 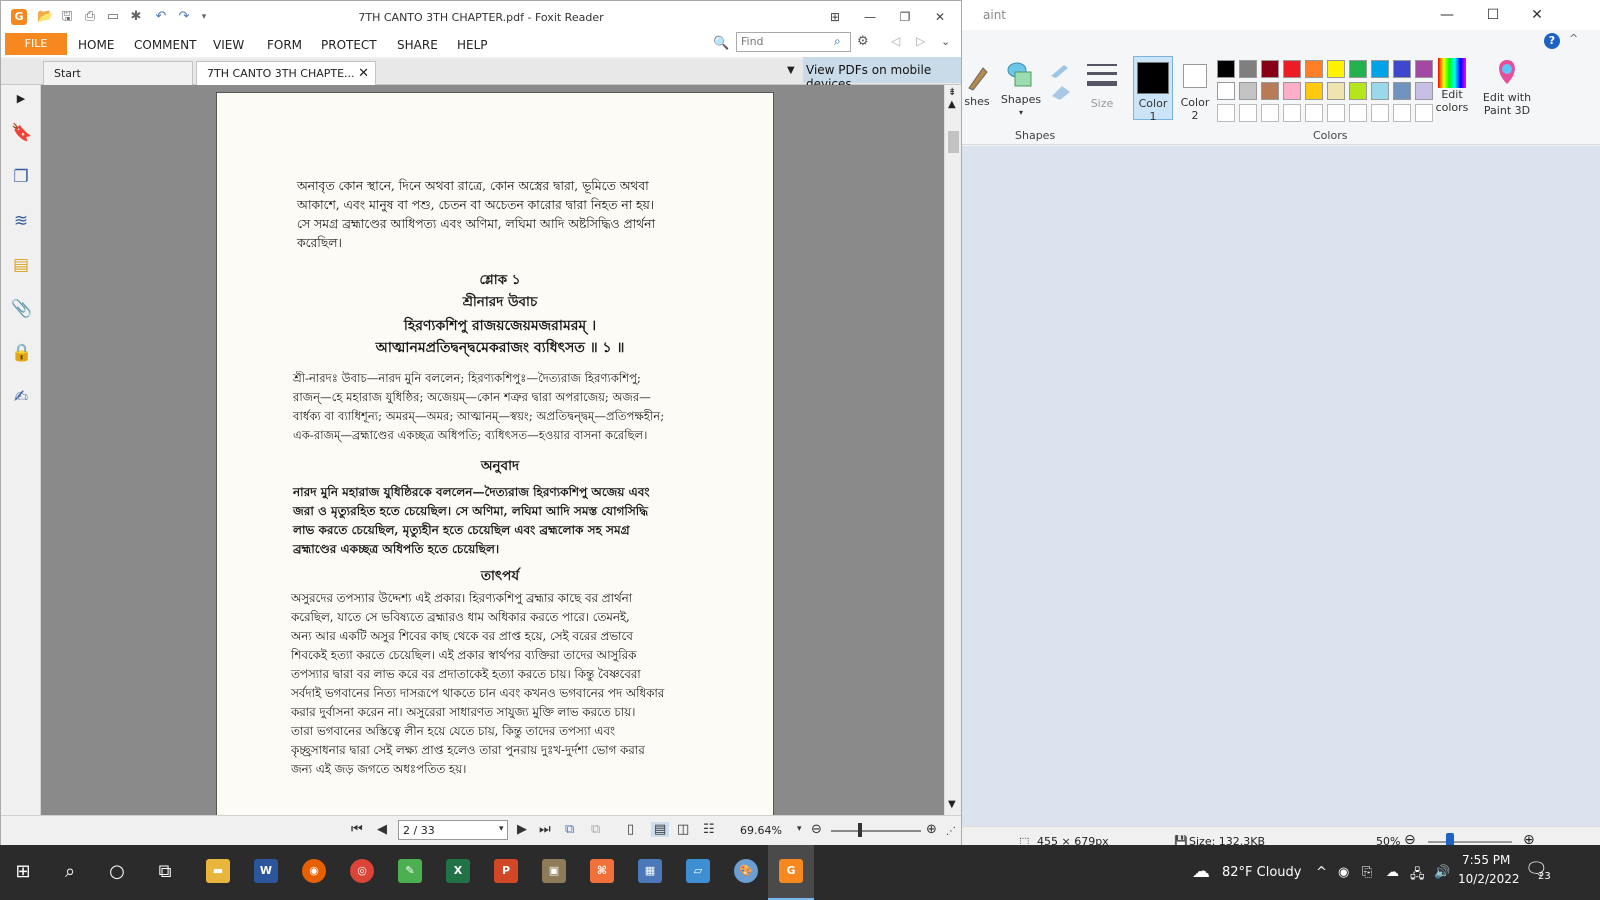 What do you see at coordinates (1153, 89) in the screenshot?
I see `color1-selector: Color 1` at bounding box center [1153, 89].